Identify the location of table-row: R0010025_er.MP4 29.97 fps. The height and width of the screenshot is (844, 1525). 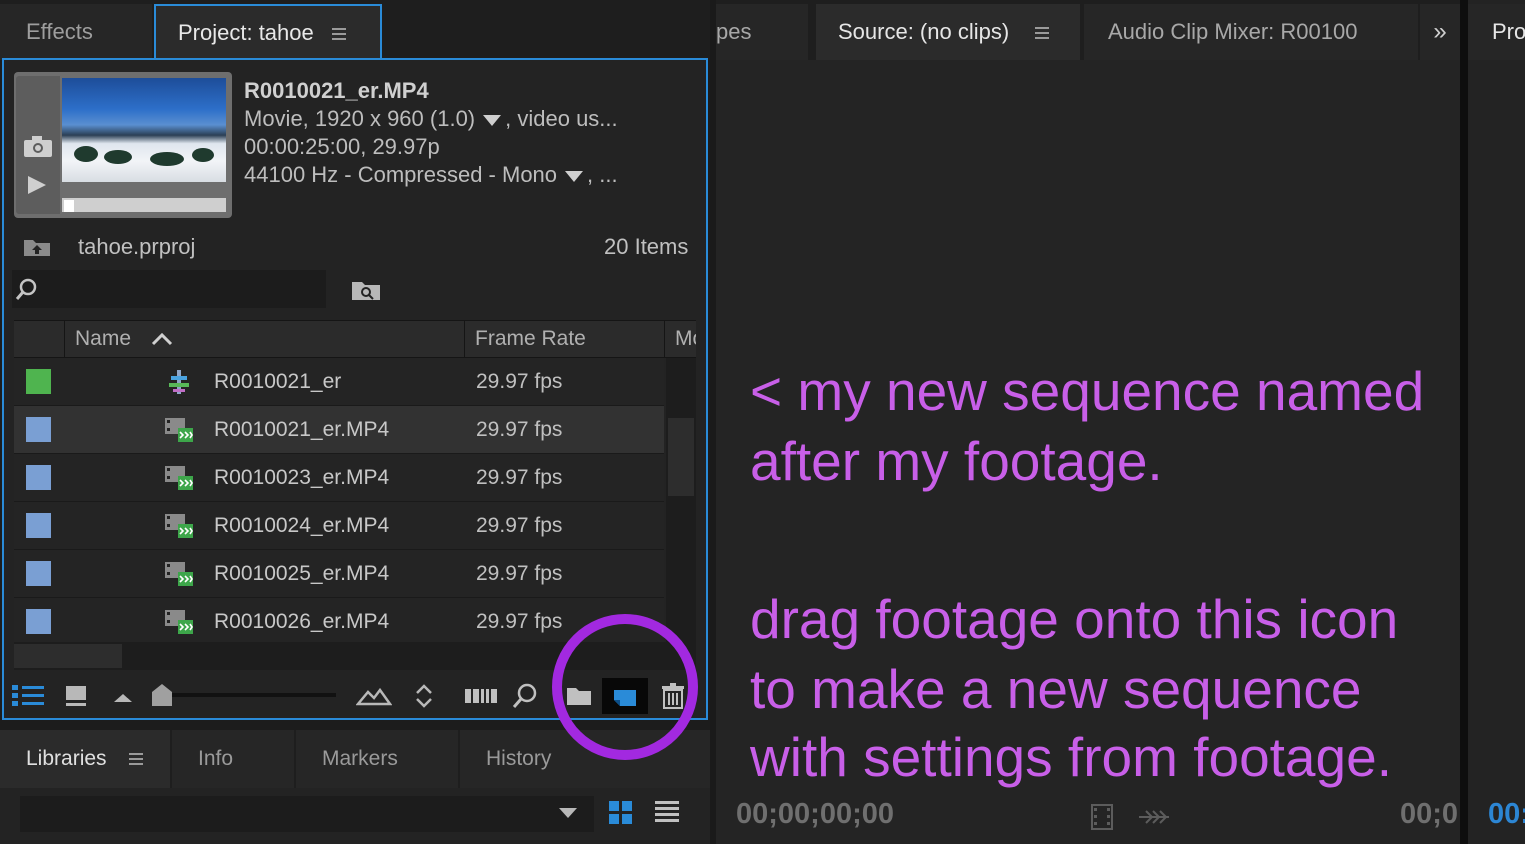
(339, 574).